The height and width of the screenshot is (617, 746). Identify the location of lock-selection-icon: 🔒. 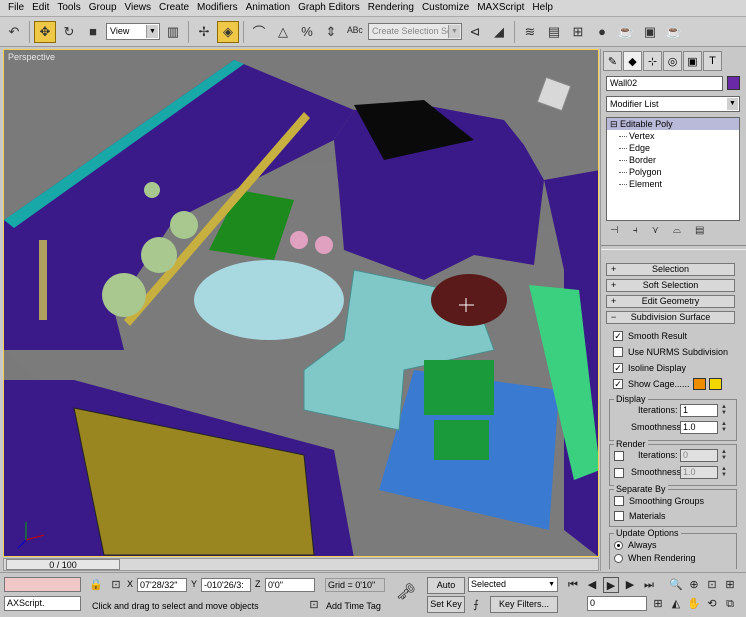
(96, 585).